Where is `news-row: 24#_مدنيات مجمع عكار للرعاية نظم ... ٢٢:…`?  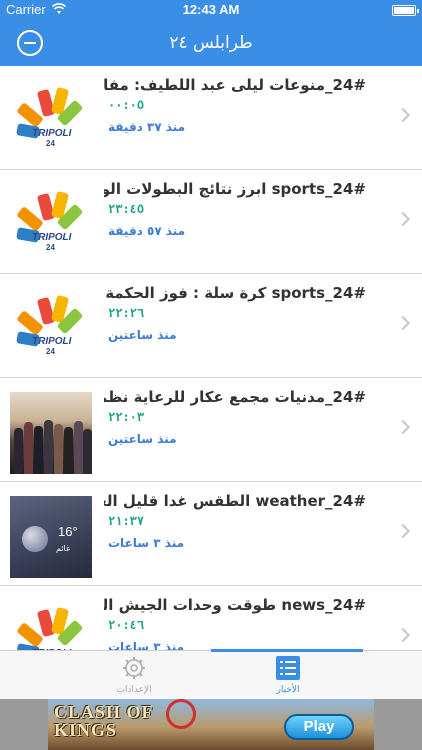 news-row: 24#_مدنيات مجمع عكار للرعاية نظم ... ٢٢:… is located at coordinates (211, 430).